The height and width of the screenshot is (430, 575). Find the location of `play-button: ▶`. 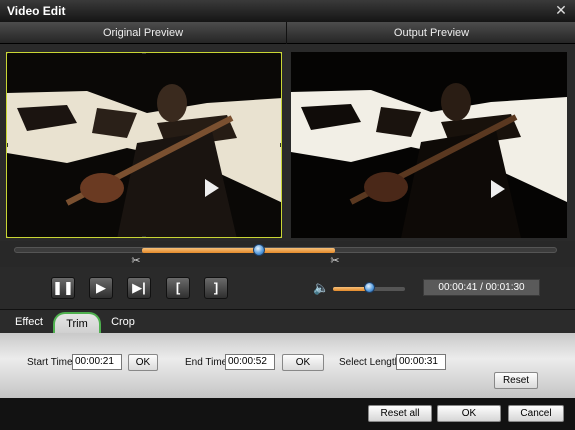

play-button: ▶ is located at coordinates (101, 288).